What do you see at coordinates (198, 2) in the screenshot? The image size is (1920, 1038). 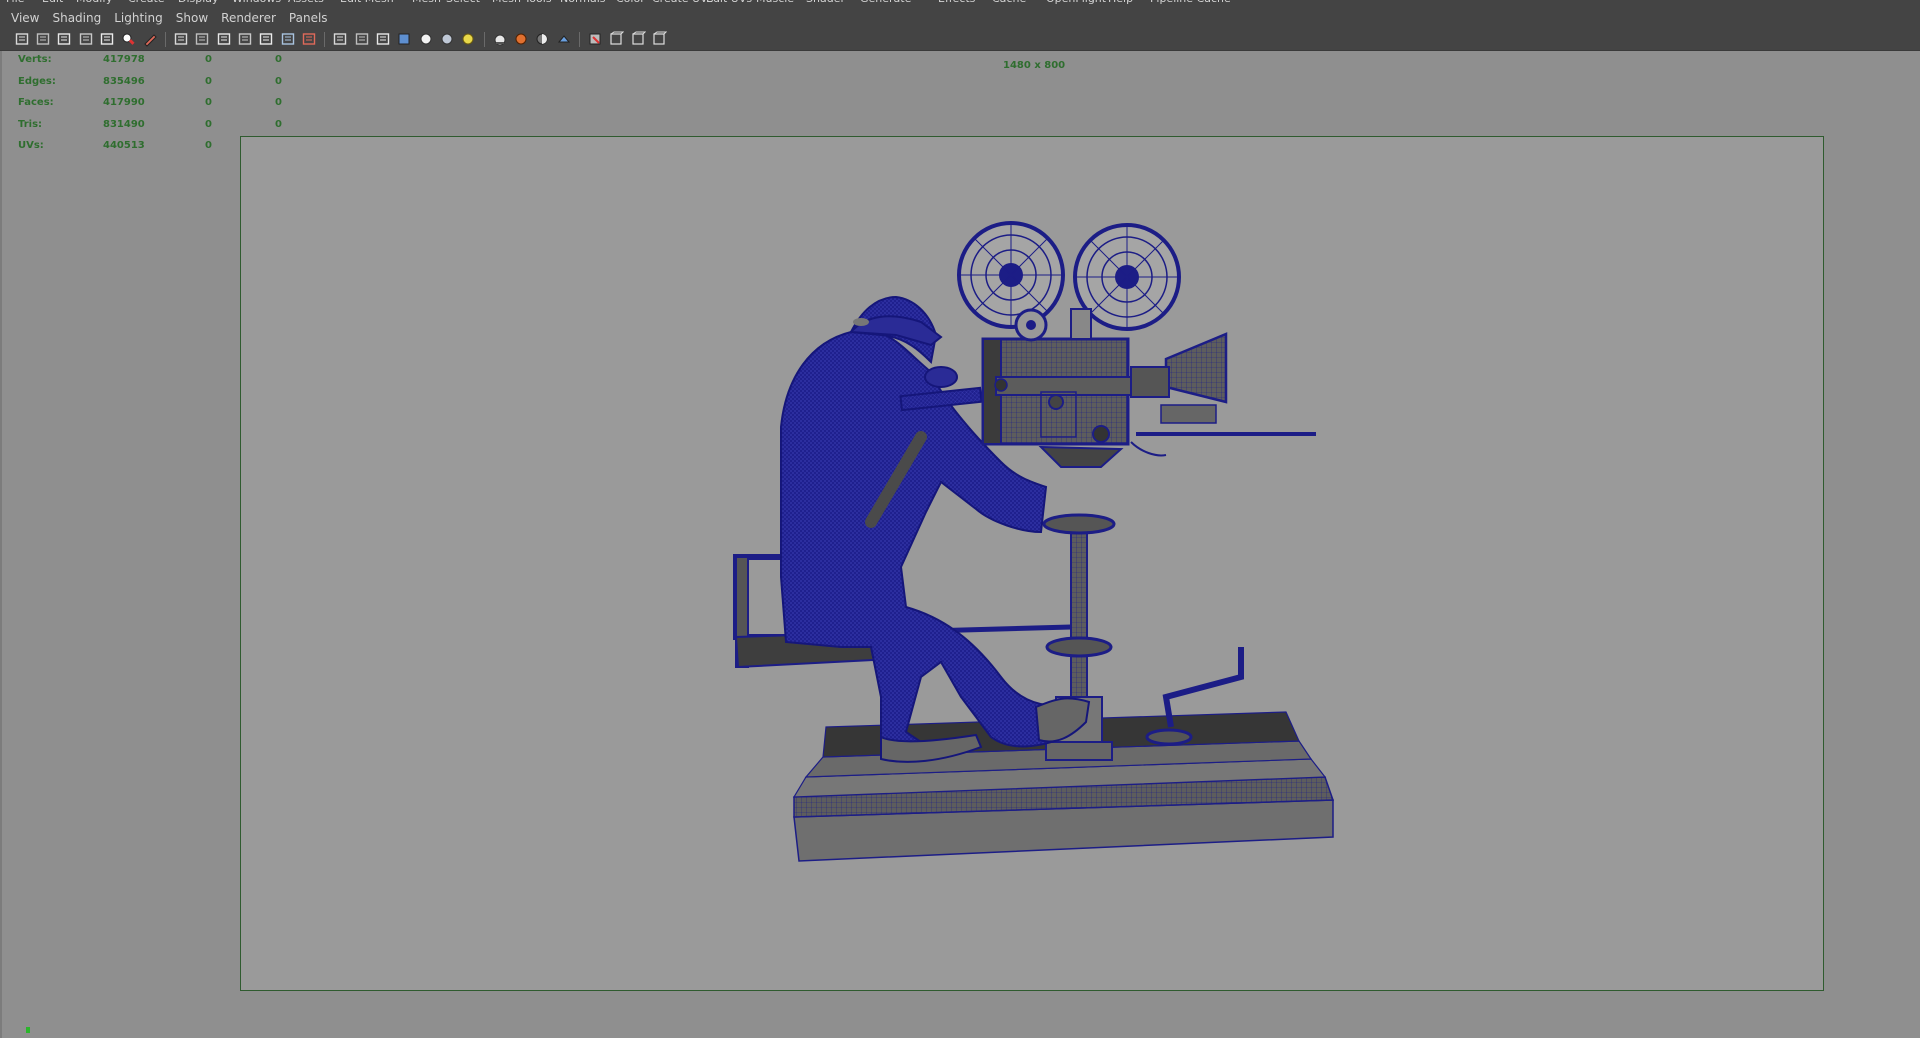 I see `main-menu-item: Display` at bounding box center [198, 2].